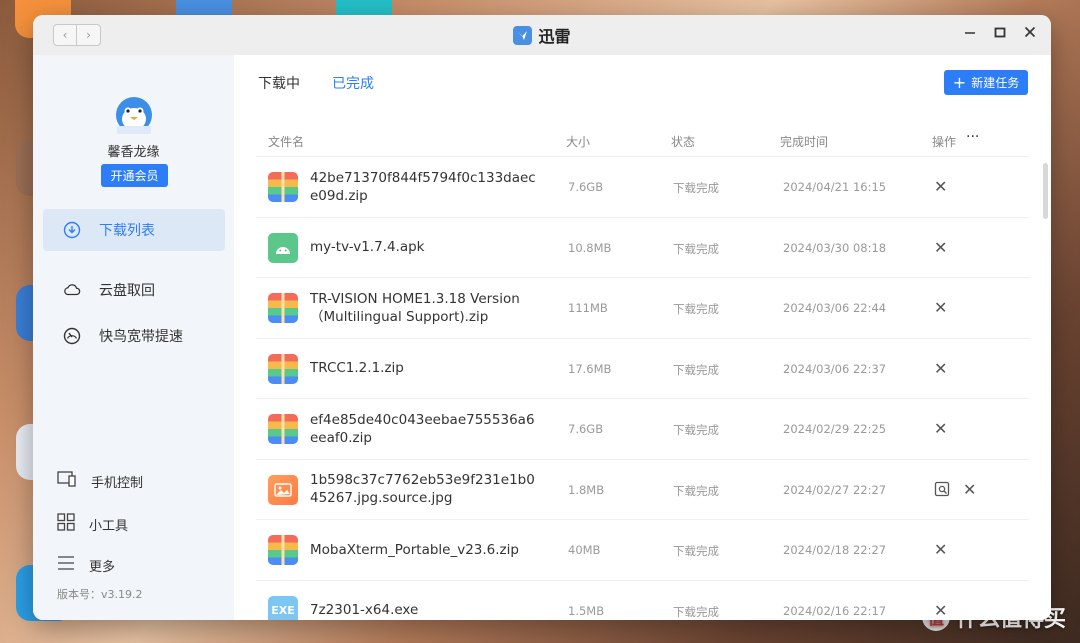 The image size is (1080, 643). I want to click on tools-grid-icon, so click(66, 524).